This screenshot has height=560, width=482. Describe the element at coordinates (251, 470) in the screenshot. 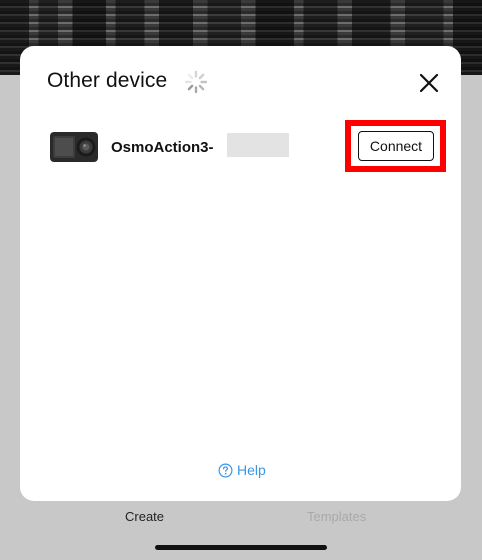

I see `help-label: Help` at that location.